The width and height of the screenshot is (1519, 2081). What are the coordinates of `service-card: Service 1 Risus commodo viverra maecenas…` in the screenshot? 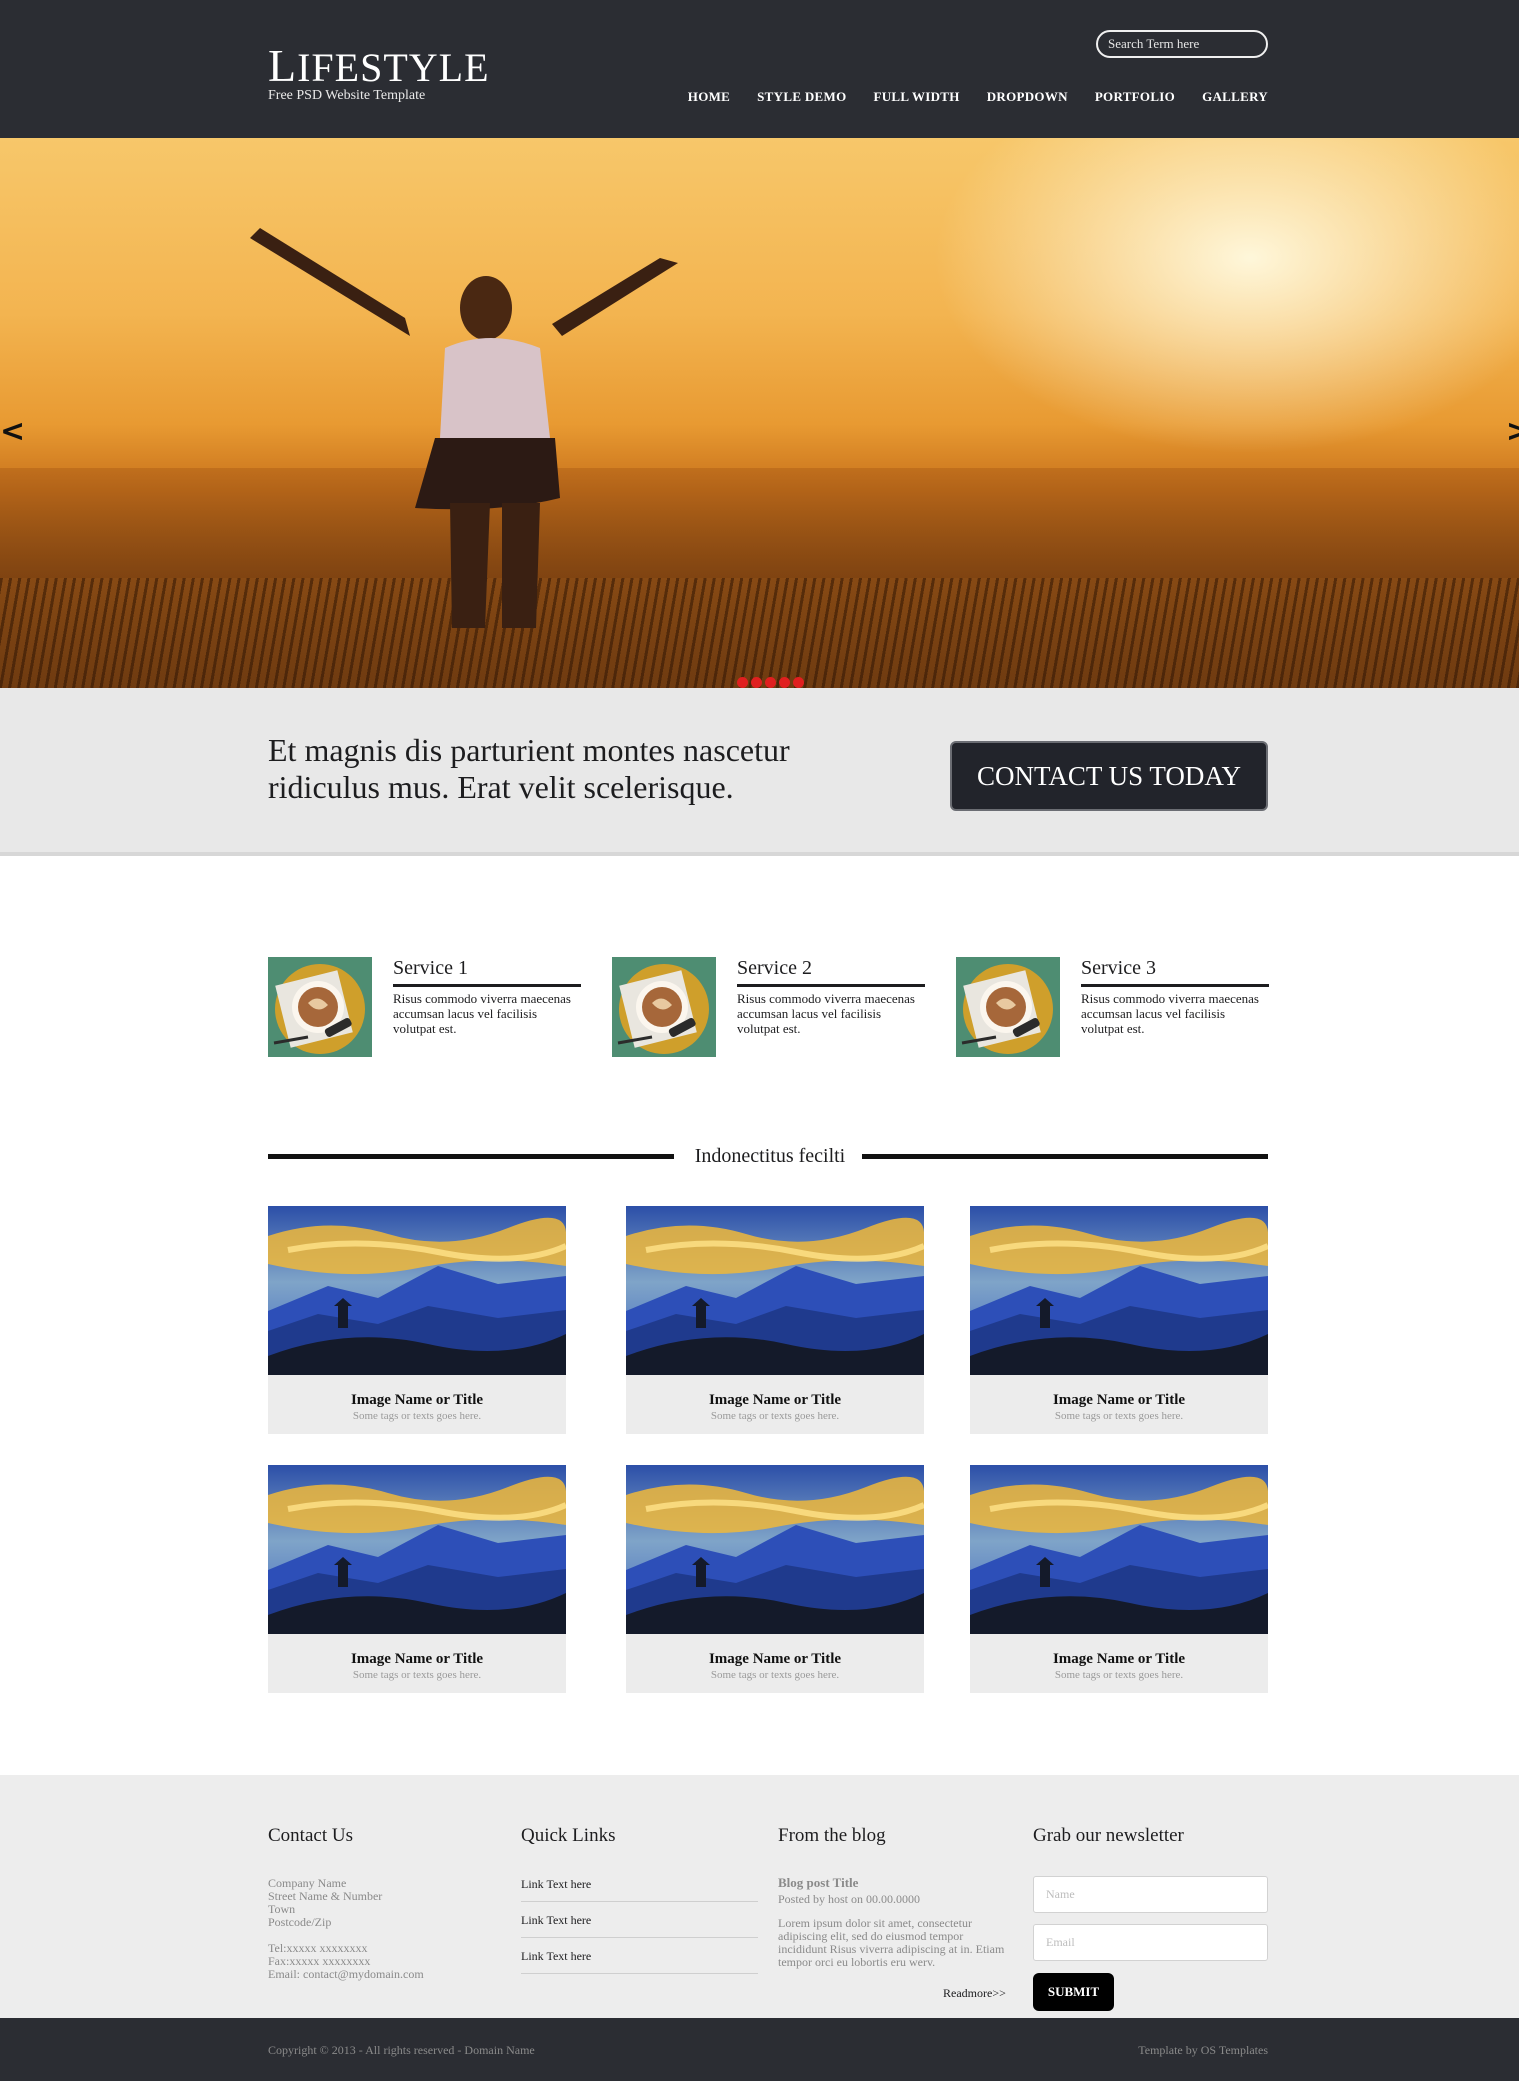 It's located at (424, 1007).